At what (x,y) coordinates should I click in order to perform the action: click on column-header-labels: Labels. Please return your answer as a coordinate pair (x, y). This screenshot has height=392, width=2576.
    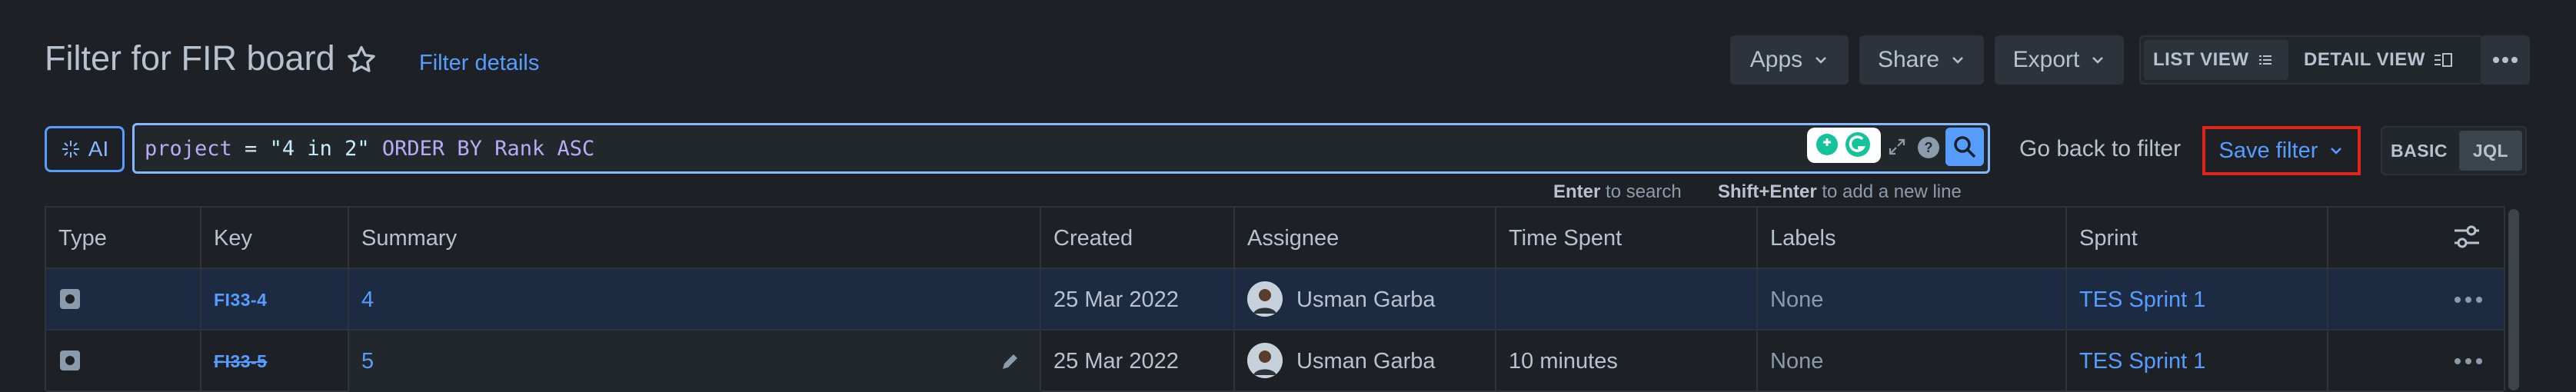
    Looking at the image, I should click on (1802, 238).